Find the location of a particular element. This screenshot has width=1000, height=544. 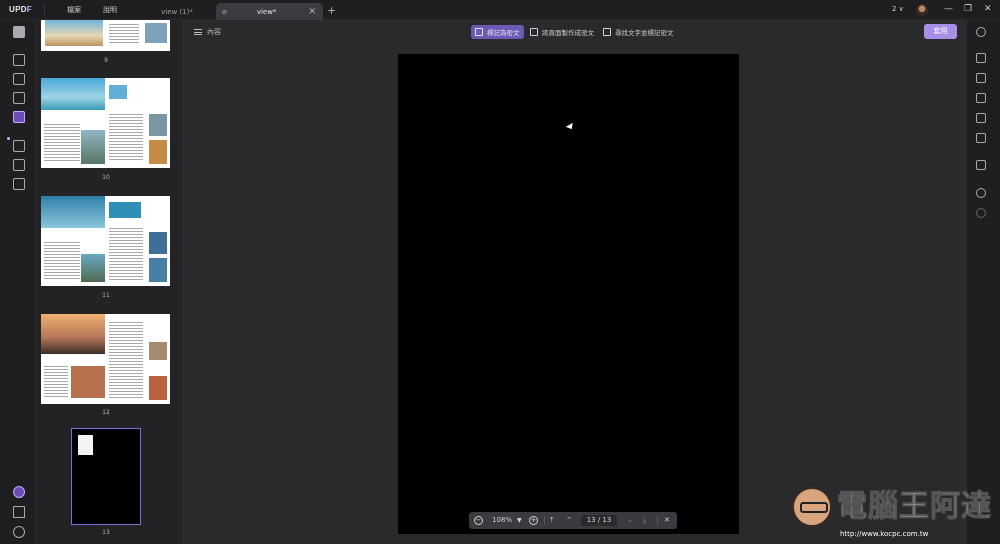

watermark: 電腦王阿達 is located at coordinates (892, 507).